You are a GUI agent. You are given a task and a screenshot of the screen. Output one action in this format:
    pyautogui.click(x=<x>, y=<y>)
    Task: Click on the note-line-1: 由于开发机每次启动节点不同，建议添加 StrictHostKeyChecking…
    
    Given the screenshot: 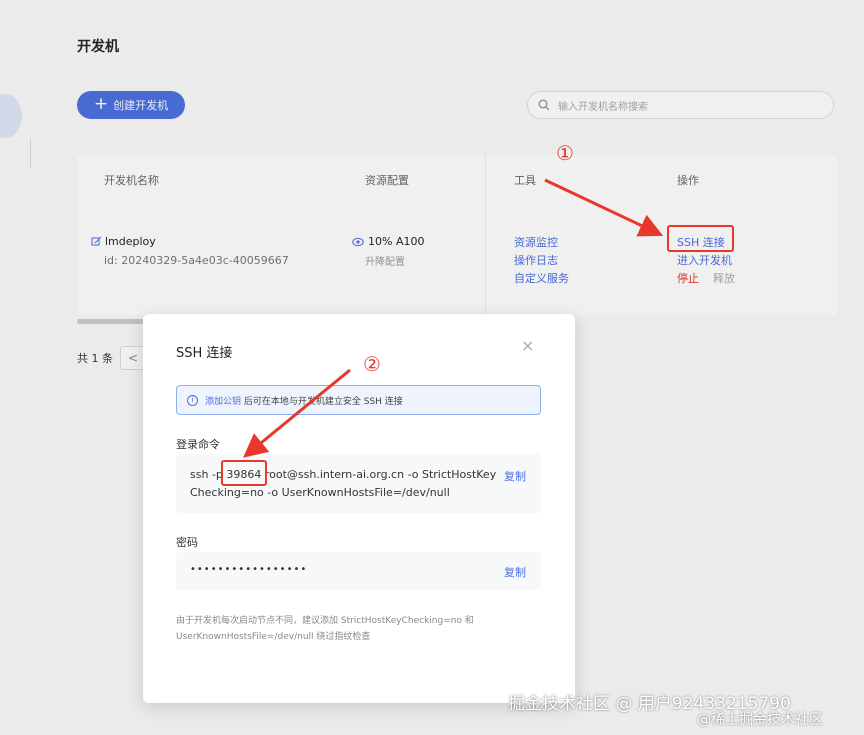 What is the action you would take?
    pyautogui.click(x=325, y=621)
    